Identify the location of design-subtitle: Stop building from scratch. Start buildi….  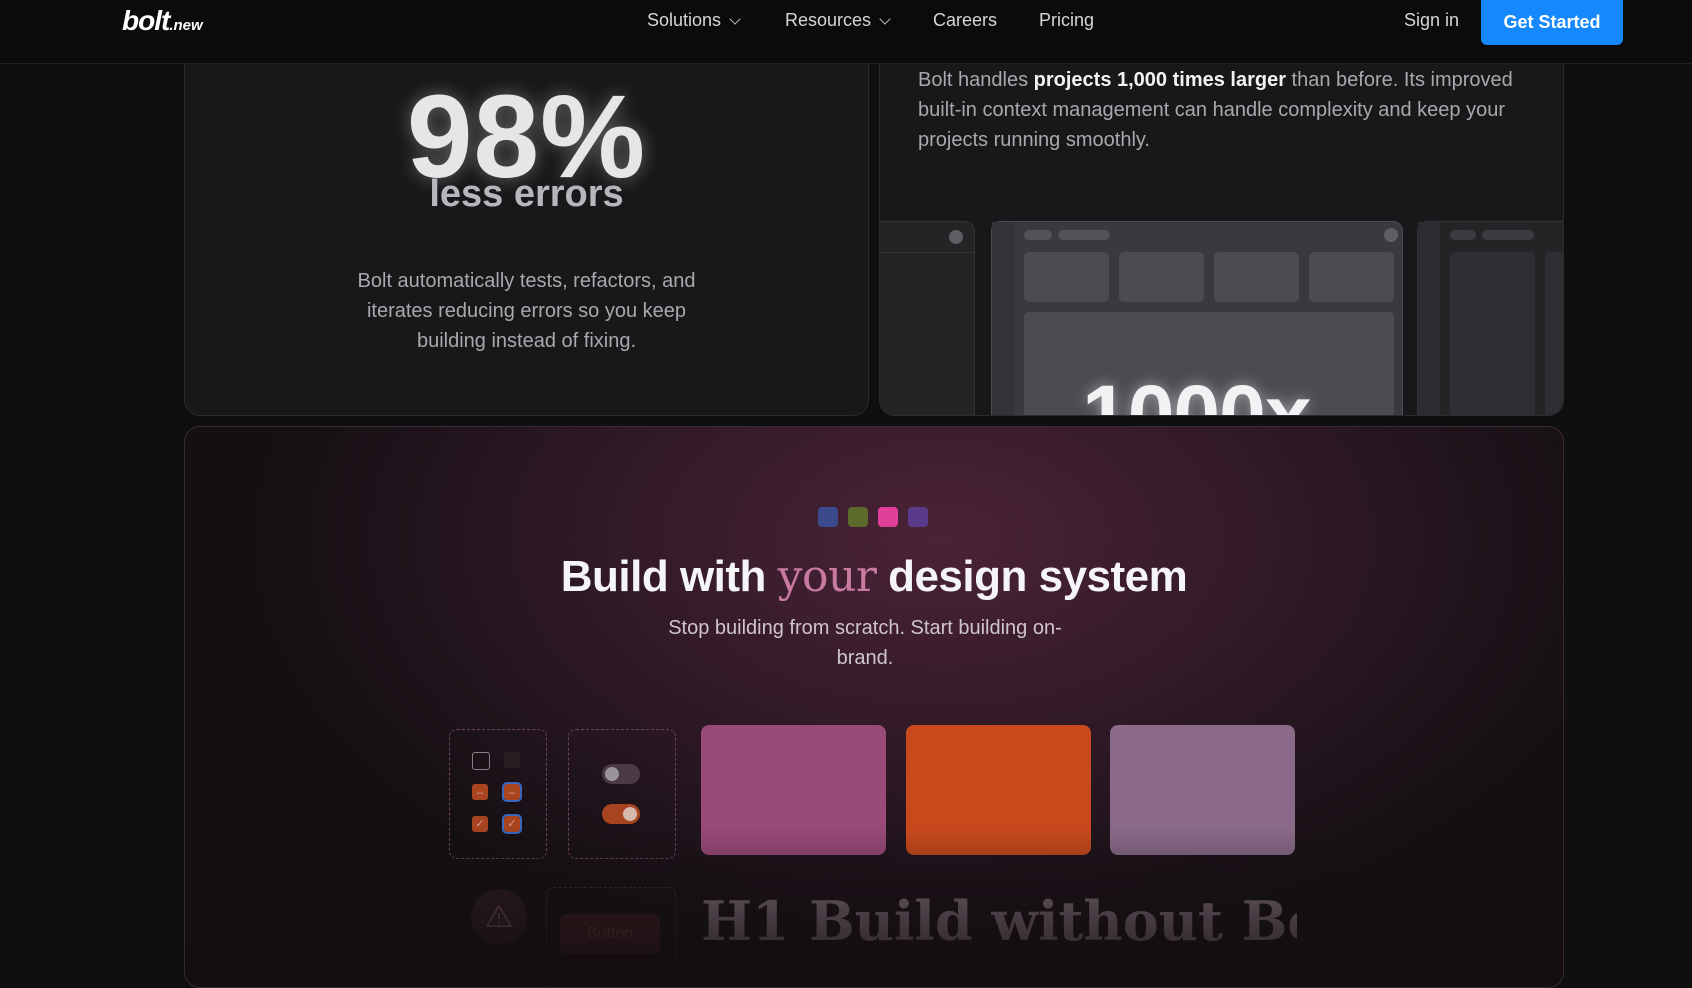
(865, 643).